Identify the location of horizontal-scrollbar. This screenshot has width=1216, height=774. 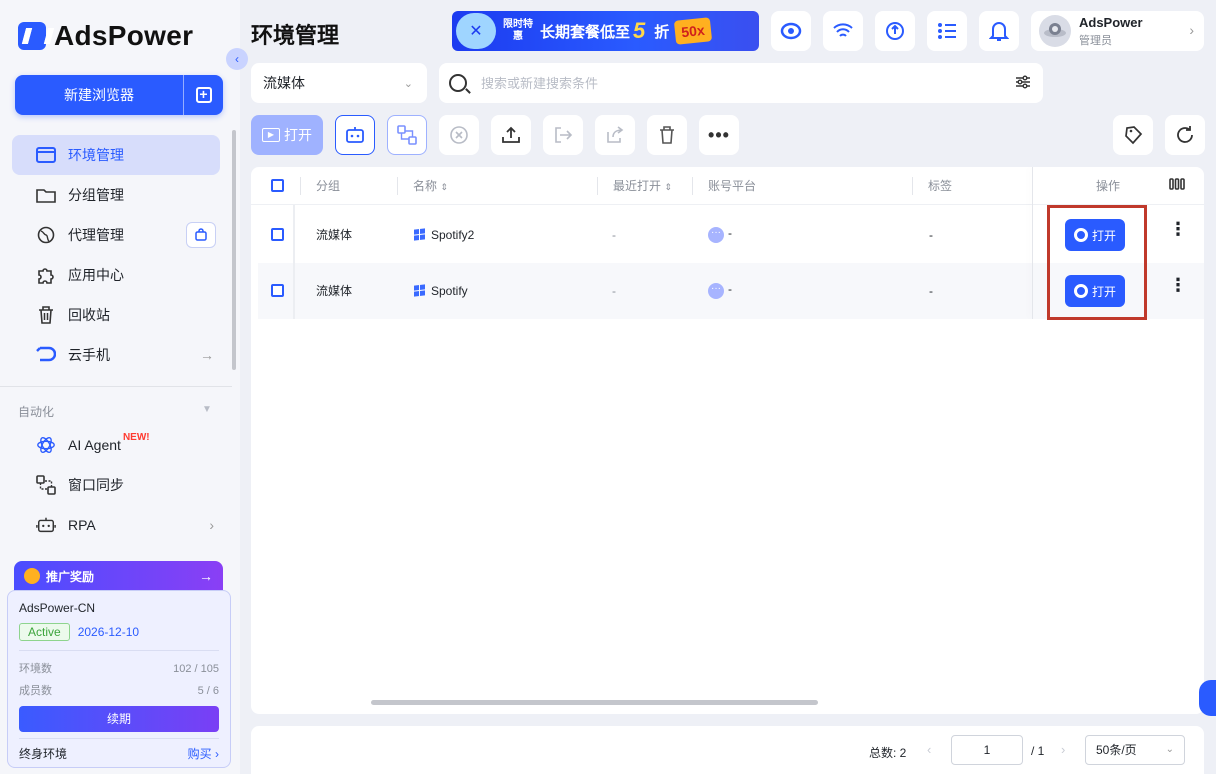
(594, 702).